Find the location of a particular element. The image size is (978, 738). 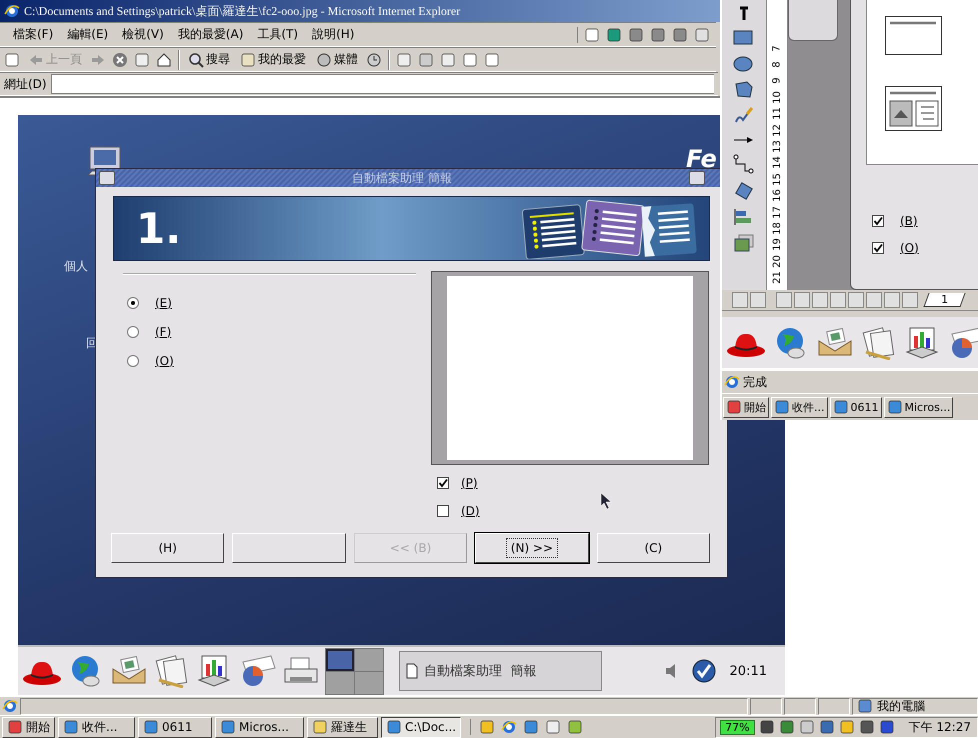

ruler-number: 18 is located at coordinates (777, 228).